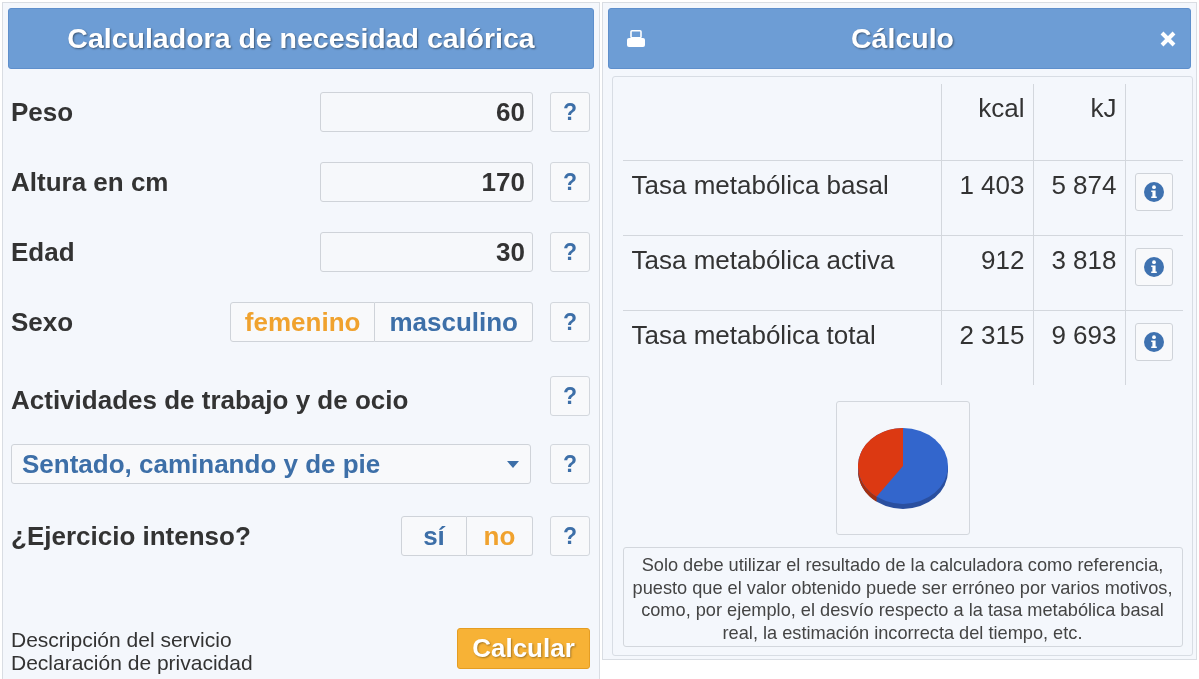 This screenshot has width=1199, height=679. What do you see at coordinates (131, 536) in the screenshot?
I see `field-label: ¿Ejercicio intenso?` at bounding box center [131, 536].